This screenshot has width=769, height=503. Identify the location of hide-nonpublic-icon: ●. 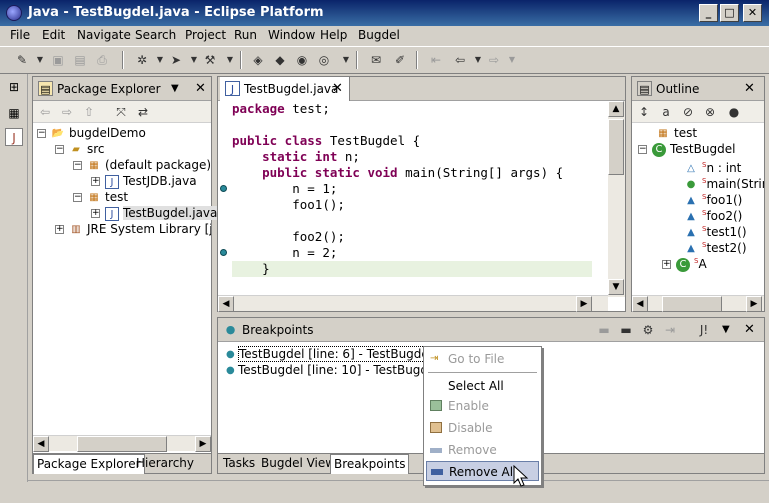
(734, 112).